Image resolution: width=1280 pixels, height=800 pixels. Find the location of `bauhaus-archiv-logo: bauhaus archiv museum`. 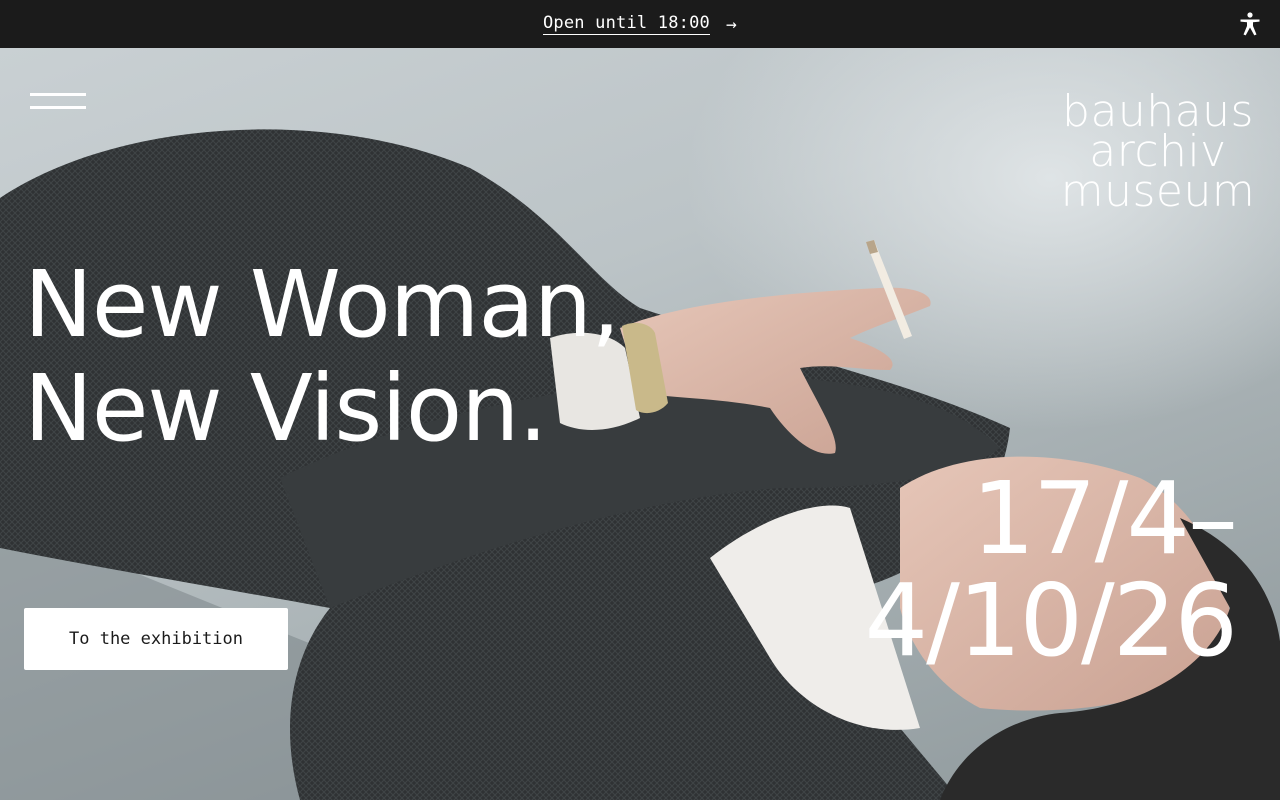

bauhaus-archiv-logo: bauhaus archiv museum is located at coordinates (1158, 153).